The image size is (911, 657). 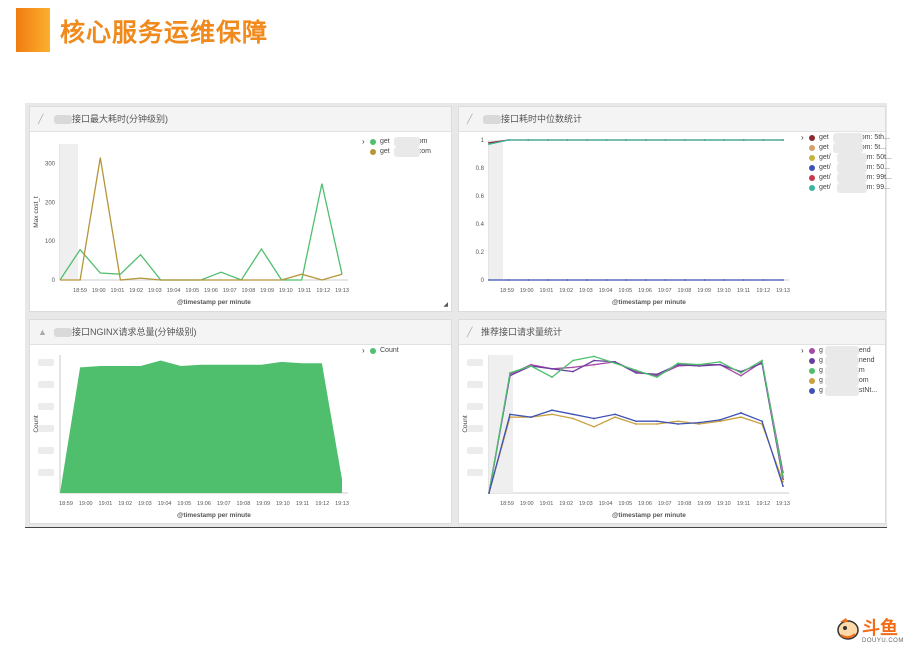 What do you see at coordinates (863, 380) in the screenshot?
I see `legend-label-end: om` at bounding box center [863, 380].